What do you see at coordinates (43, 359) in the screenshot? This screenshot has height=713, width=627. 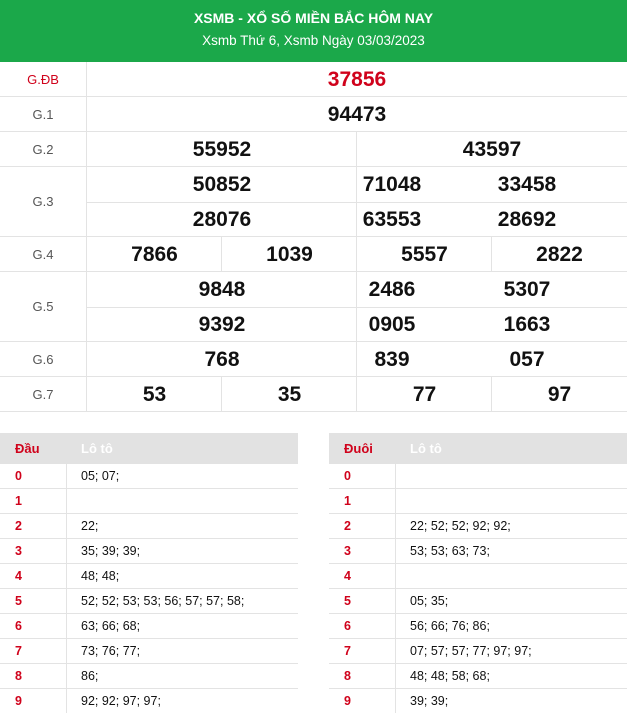 I see `prize-label: G.6` at bounding box center [43, 359].